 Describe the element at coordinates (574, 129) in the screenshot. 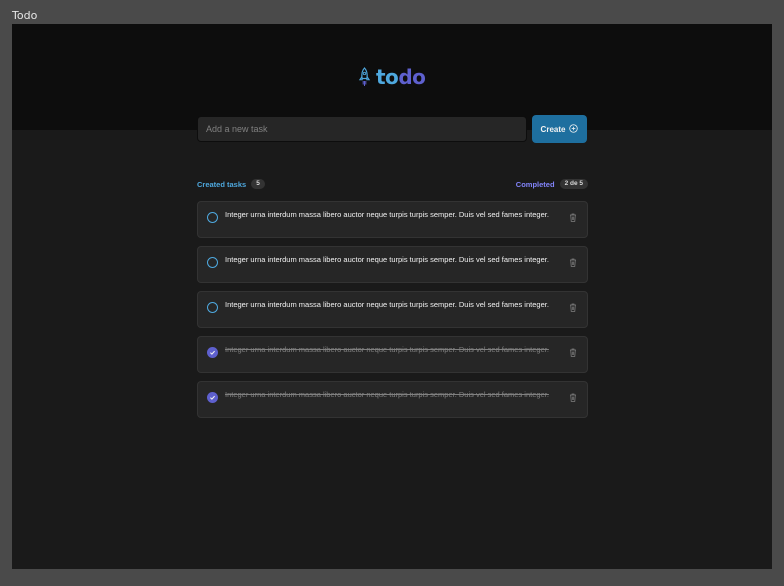

I see `plus-circle-icon` at that location.